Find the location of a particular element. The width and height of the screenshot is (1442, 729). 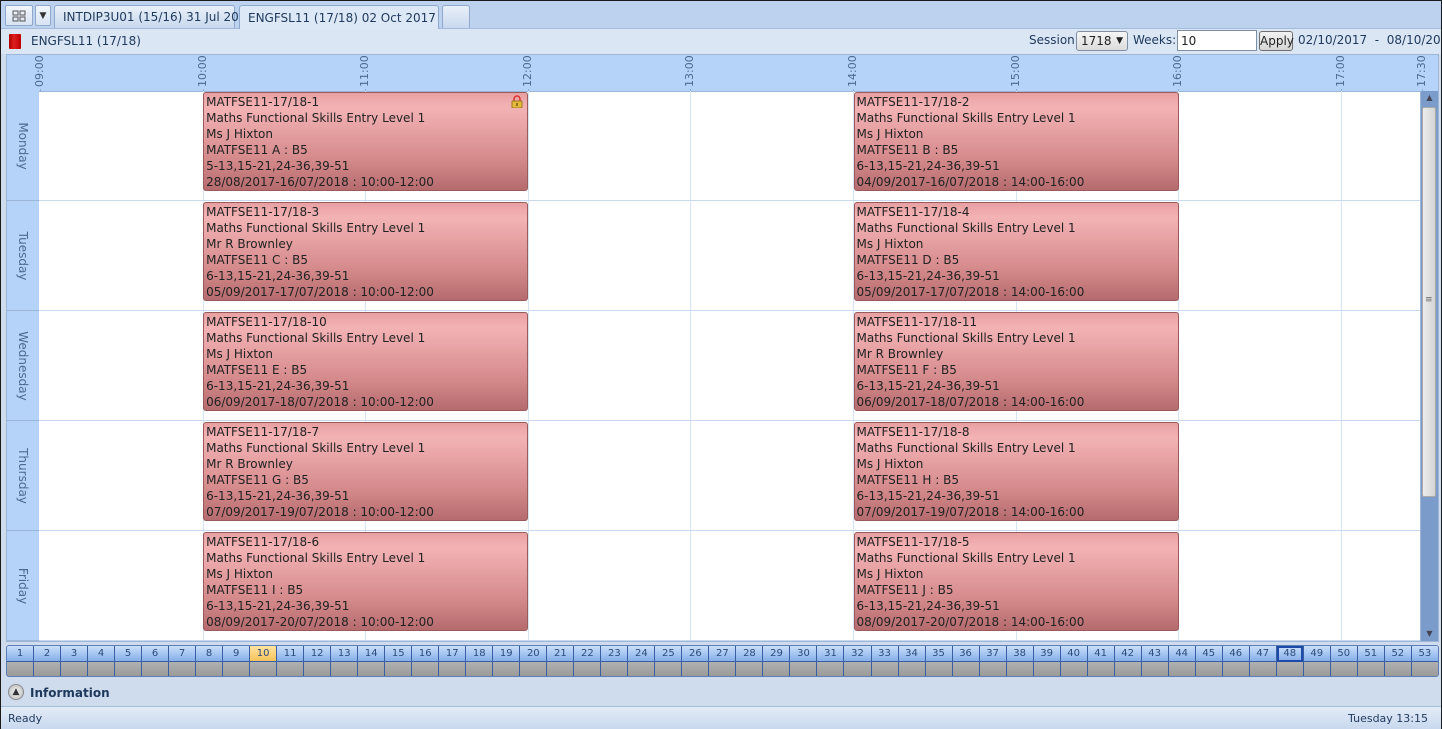

week-cell: 50 is located at coordinates (1344, 661).